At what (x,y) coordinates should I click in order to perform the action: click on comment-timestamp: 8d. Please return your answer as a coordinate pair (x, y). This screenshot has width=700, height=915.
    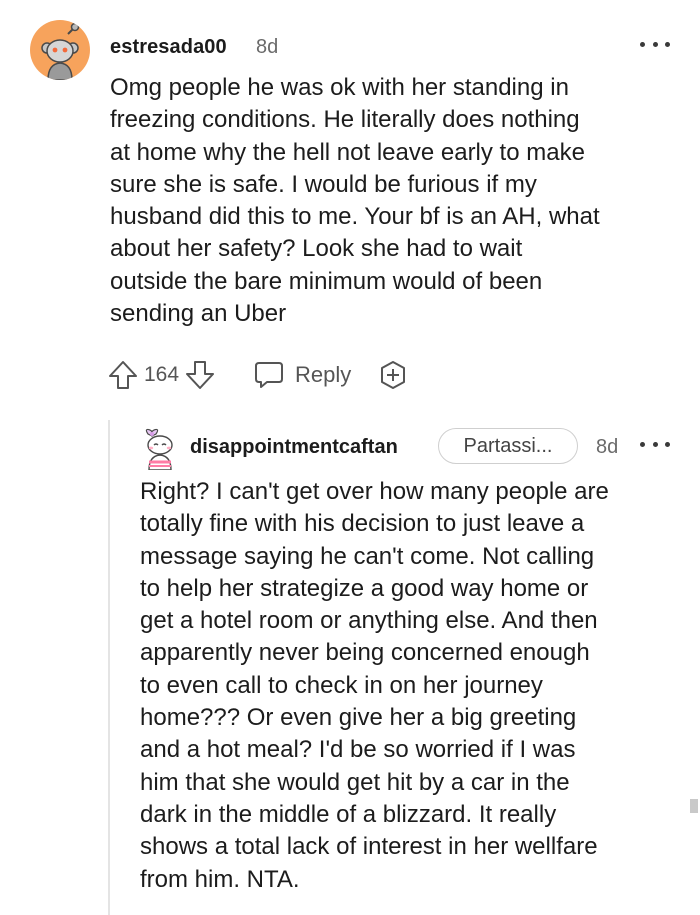
    Looking at the image, I should click on (267, 47).